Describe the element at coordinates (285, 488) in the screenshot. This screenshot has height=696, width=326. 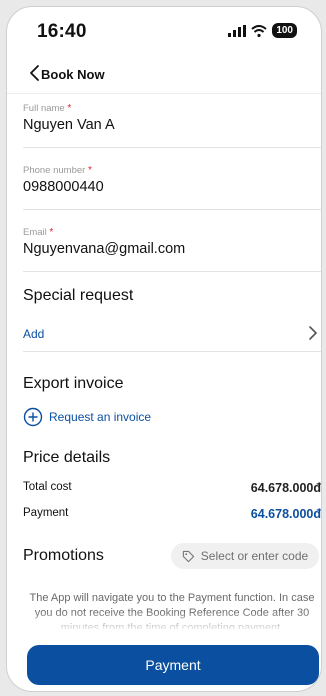
I see `total-cost-value: 64.678.000đ` at that location.